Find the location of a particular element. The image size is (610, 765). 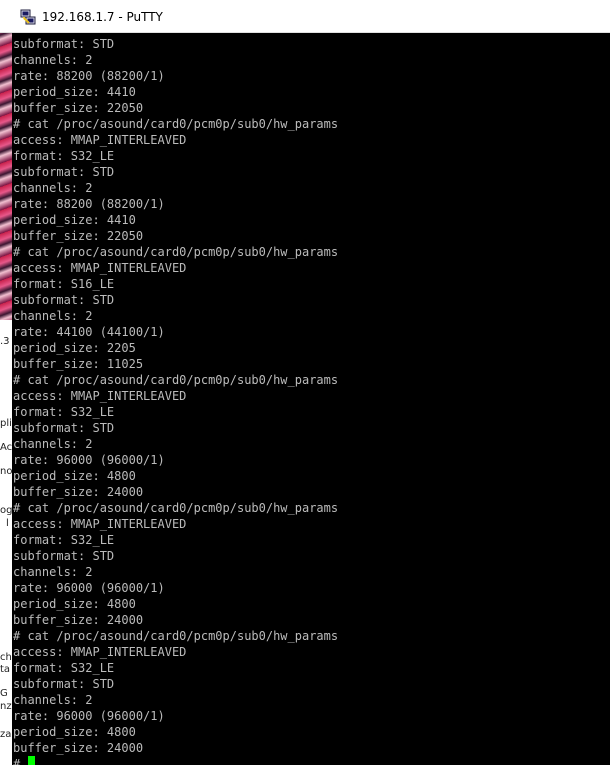

background-text-fragment: ta is located at coordinates (5, 669).